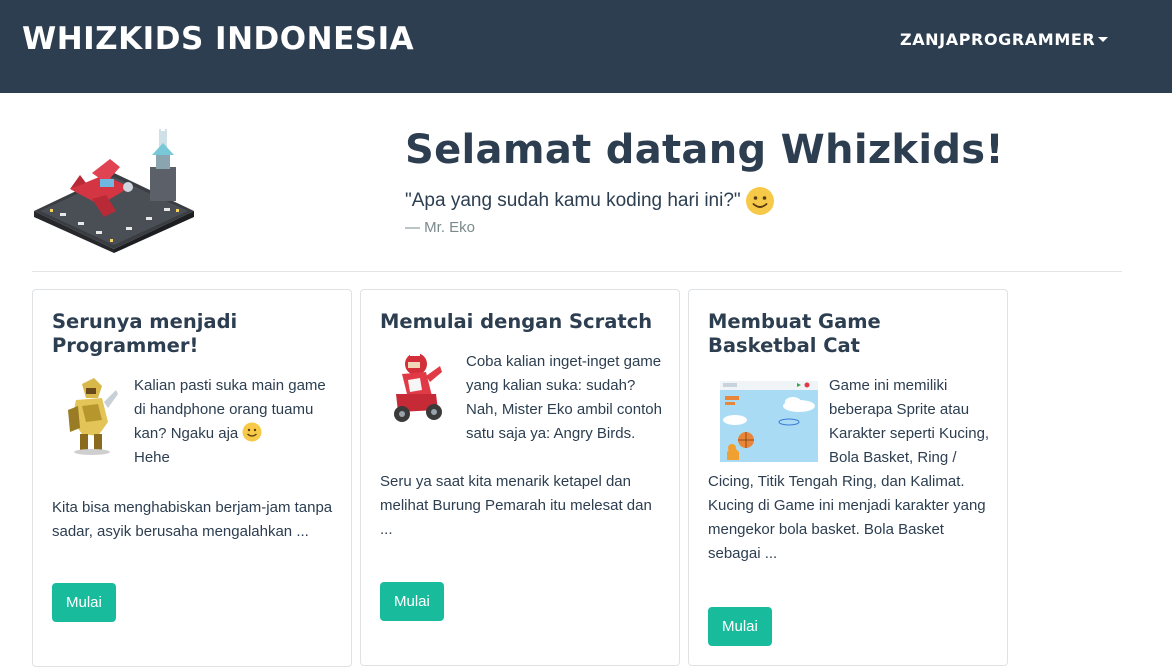 The width and height of the screenshot is (1172, 669). Describe the element at coordinates (418, 387) in the screenshot. I see `pixel-red-rider-icon` at that location.